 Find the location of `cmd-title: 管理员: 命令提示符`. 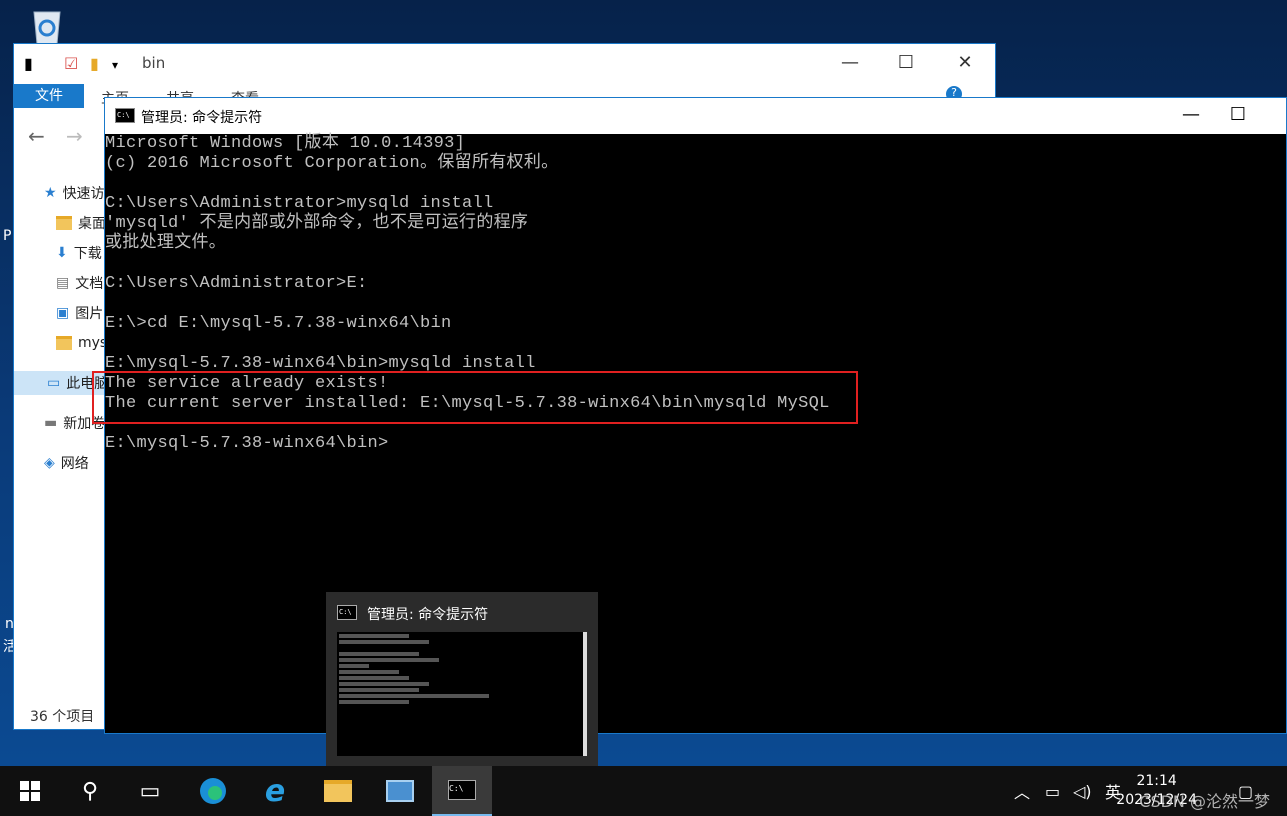

cmd-title: 管理员: 命令提示符 is located at coordinates (202, 118).